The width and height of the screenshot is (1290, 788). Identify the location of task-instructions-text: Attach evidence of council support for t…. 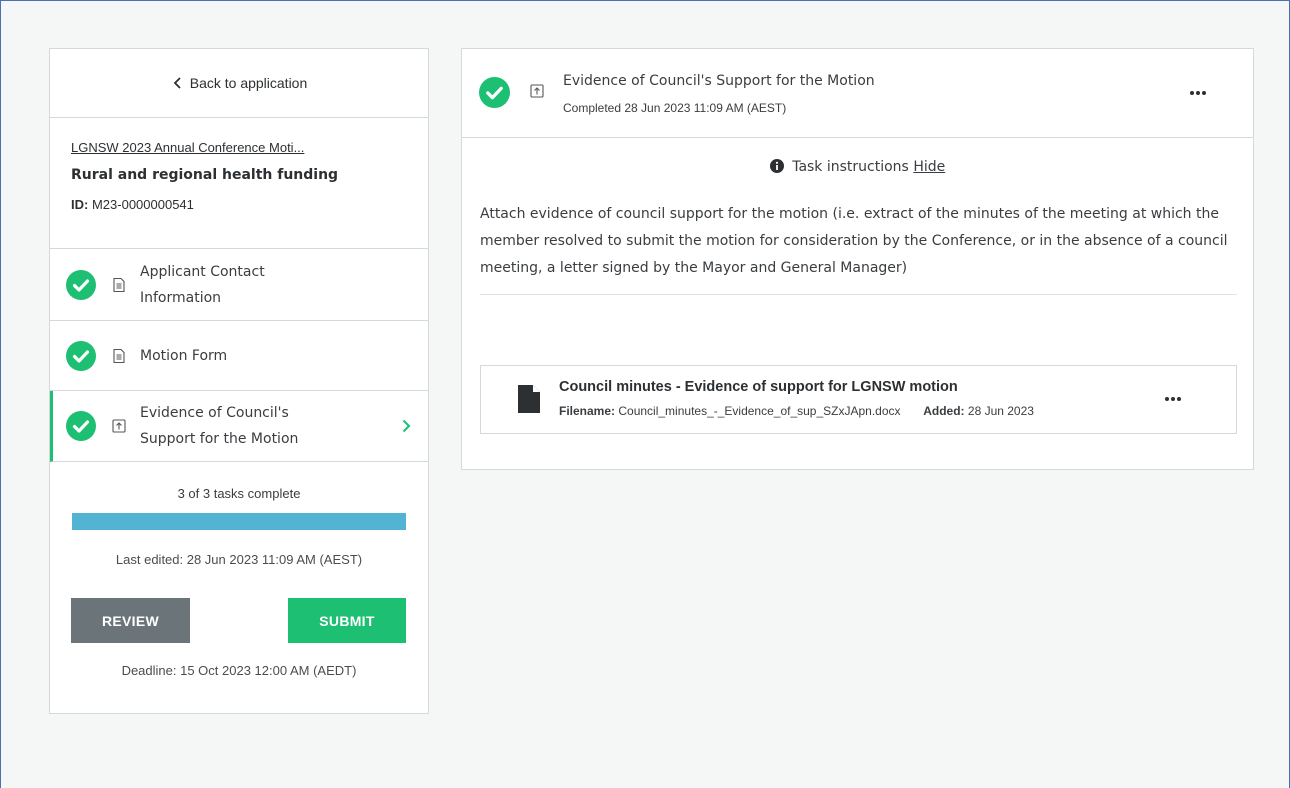
(854, 241).